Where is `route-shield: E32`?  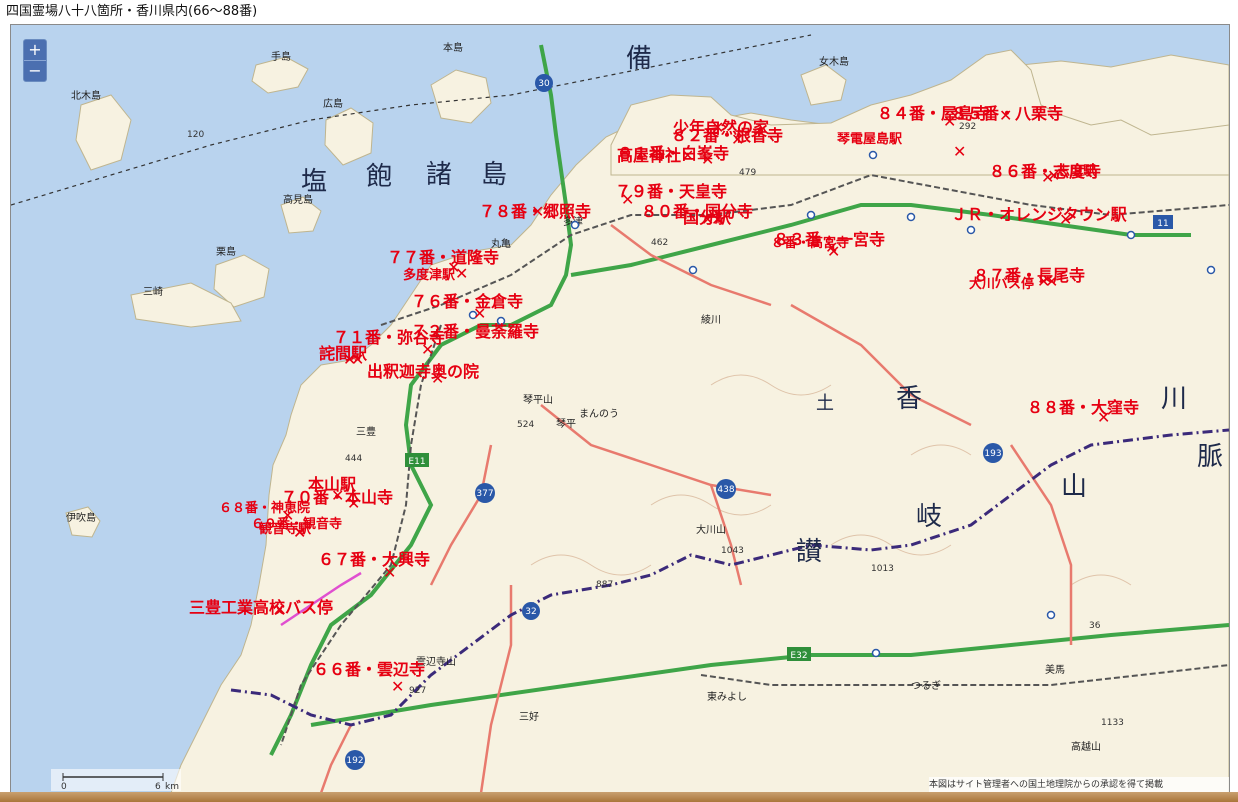 route-shield: E32 is located at coordinates (799, 654).